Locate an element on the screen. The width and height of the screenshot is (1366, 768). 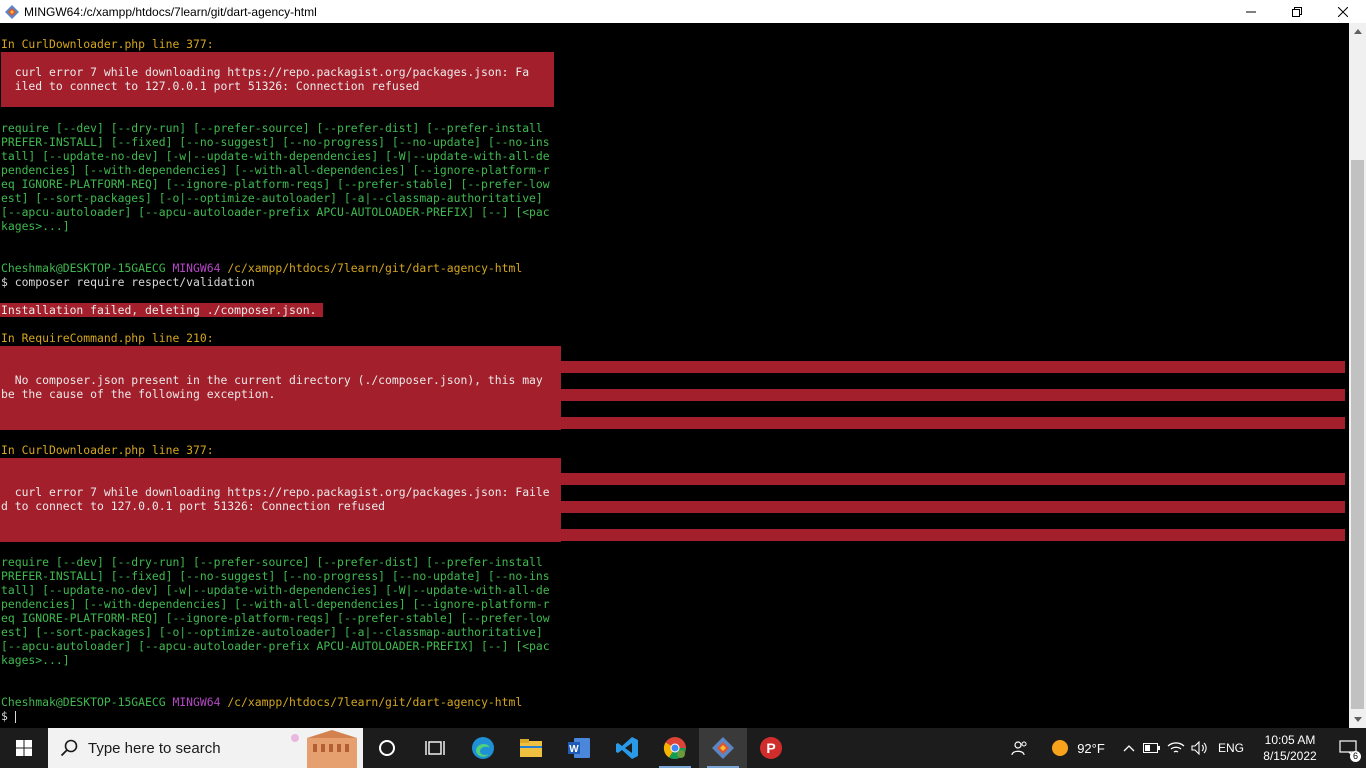
battery-icon is located at coordinates (1151, 748).